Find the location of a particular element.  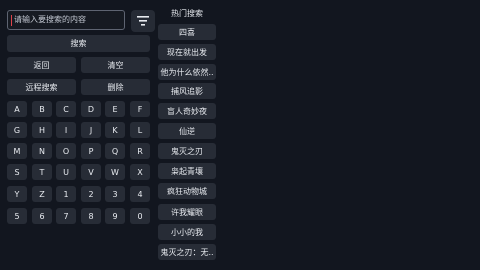

key-g: G is located at coordinates (17, 130).